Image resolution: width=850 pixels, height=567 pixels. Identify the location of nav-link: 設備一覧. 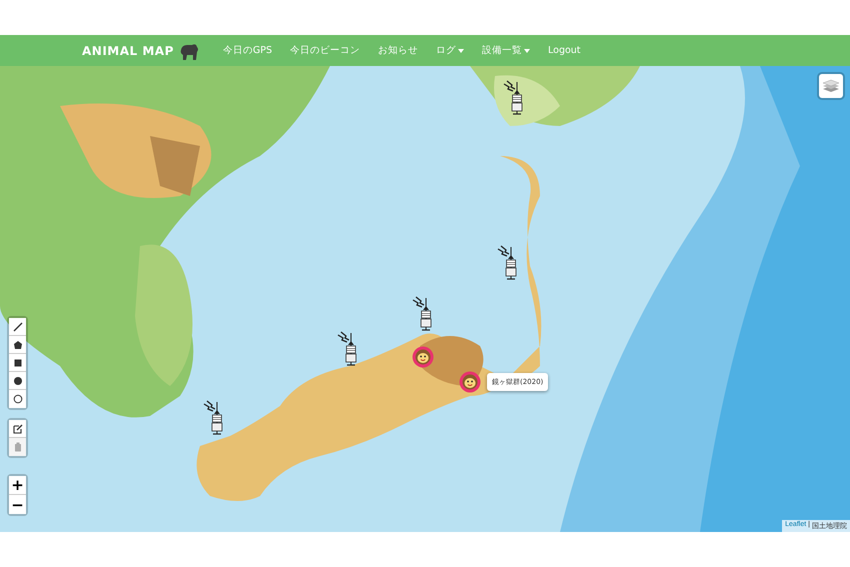
(506, 50).